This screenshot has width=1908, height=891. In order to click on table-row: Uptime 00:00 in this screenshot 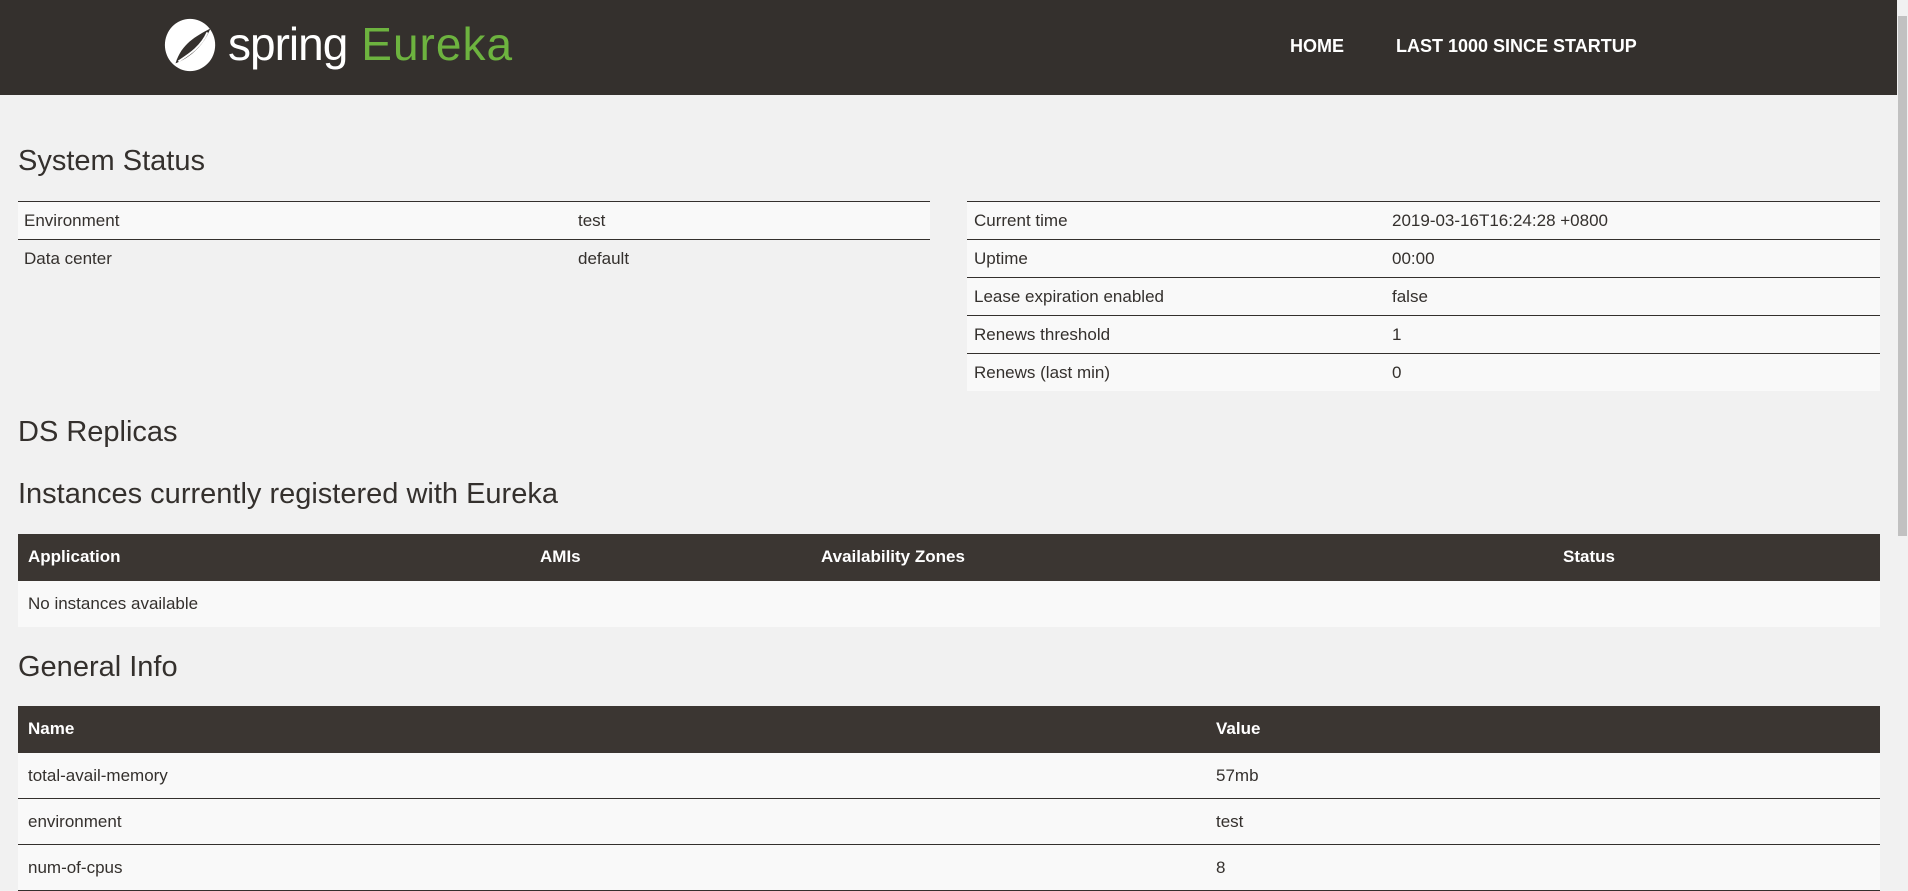, I will do `click(1423, 258)`.